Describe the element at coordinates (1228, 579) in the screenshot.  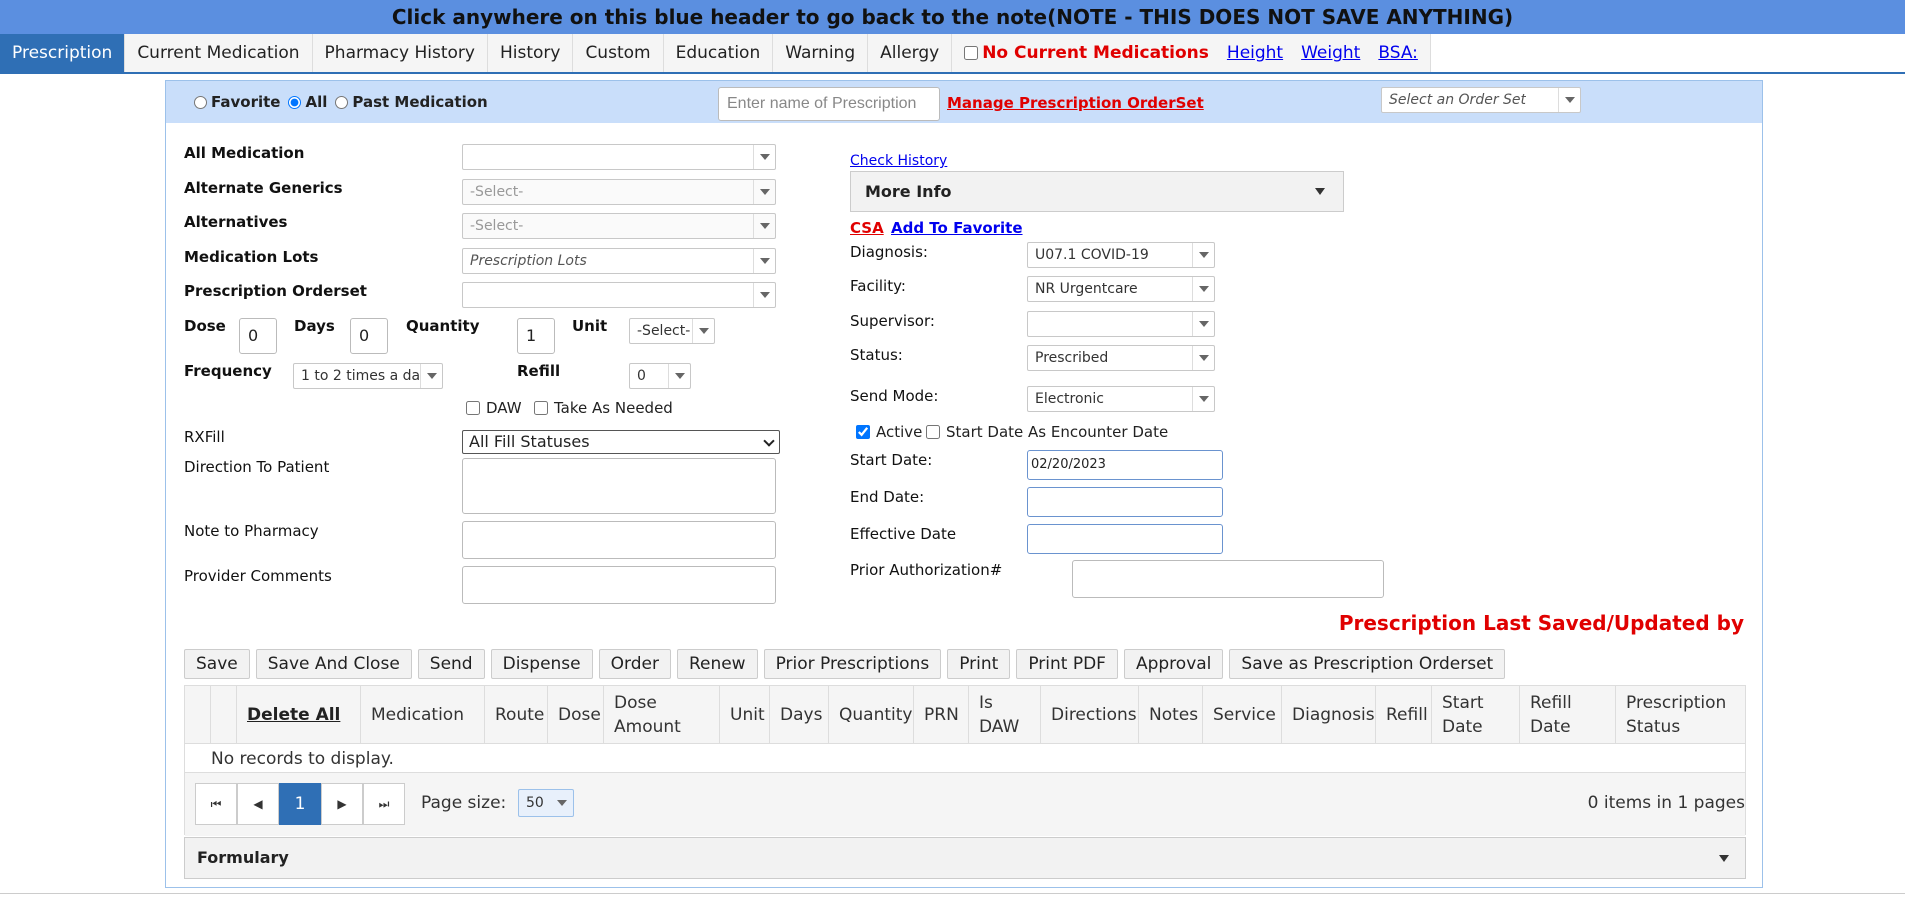
I see `prior-authorization-input` at that location.